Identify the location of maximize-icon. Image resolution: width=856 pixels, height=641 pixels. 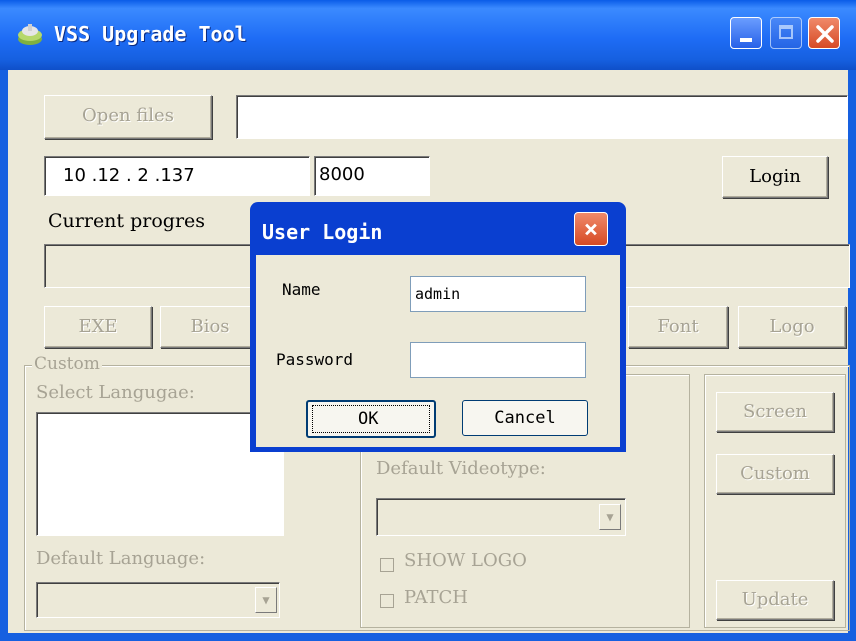
(786, 32).